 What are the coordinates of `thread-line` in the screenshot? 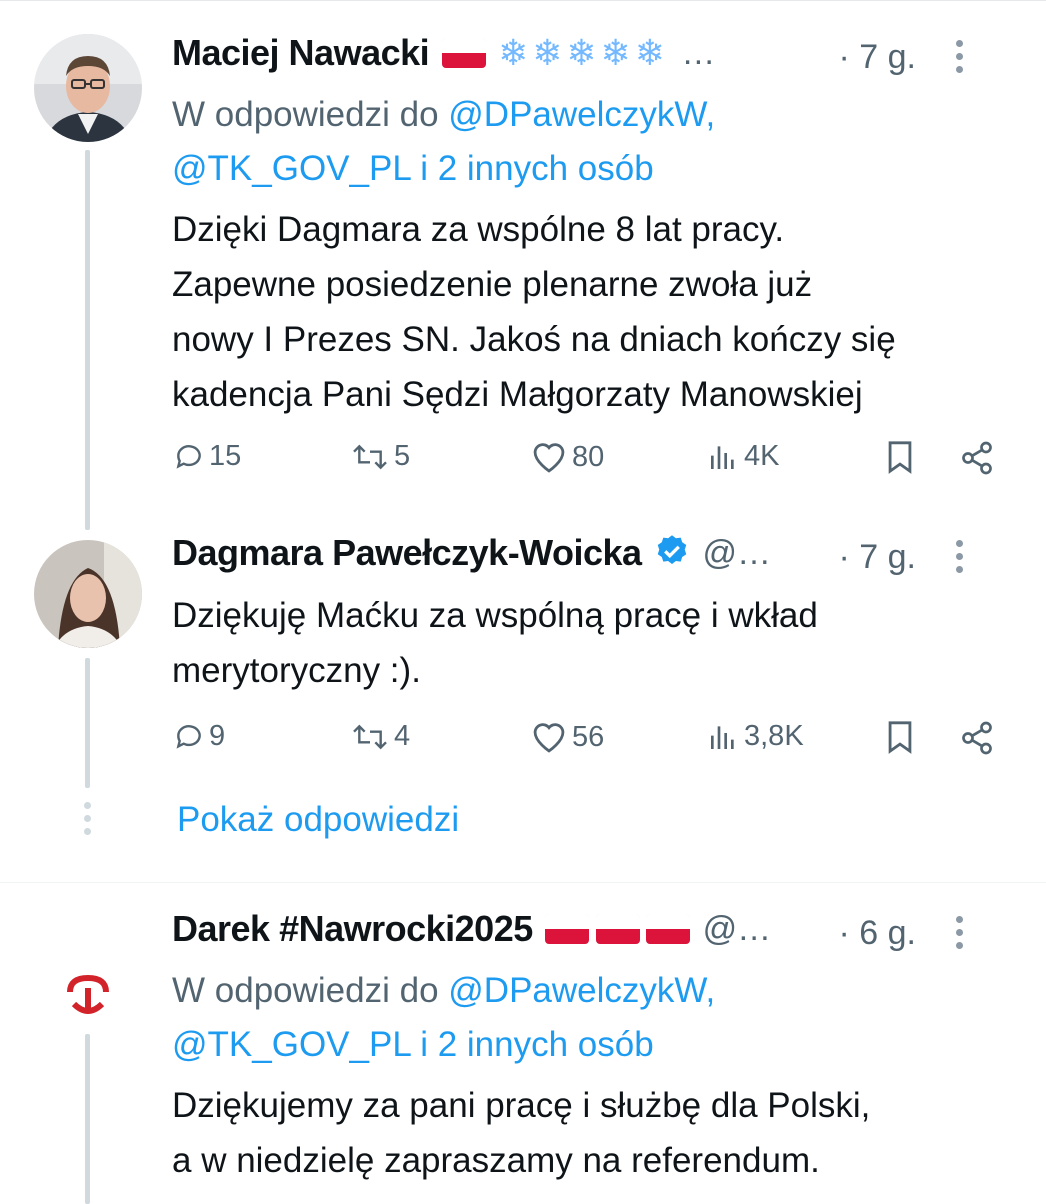 It's located at (87, 1119).